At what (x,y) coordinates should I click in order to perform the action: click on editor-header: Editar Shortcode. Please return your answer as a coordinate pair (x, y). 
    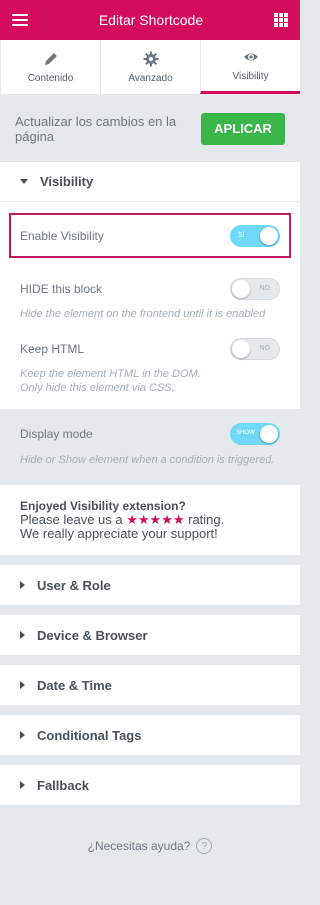
    Looking at the image, I should click on (150, 20).